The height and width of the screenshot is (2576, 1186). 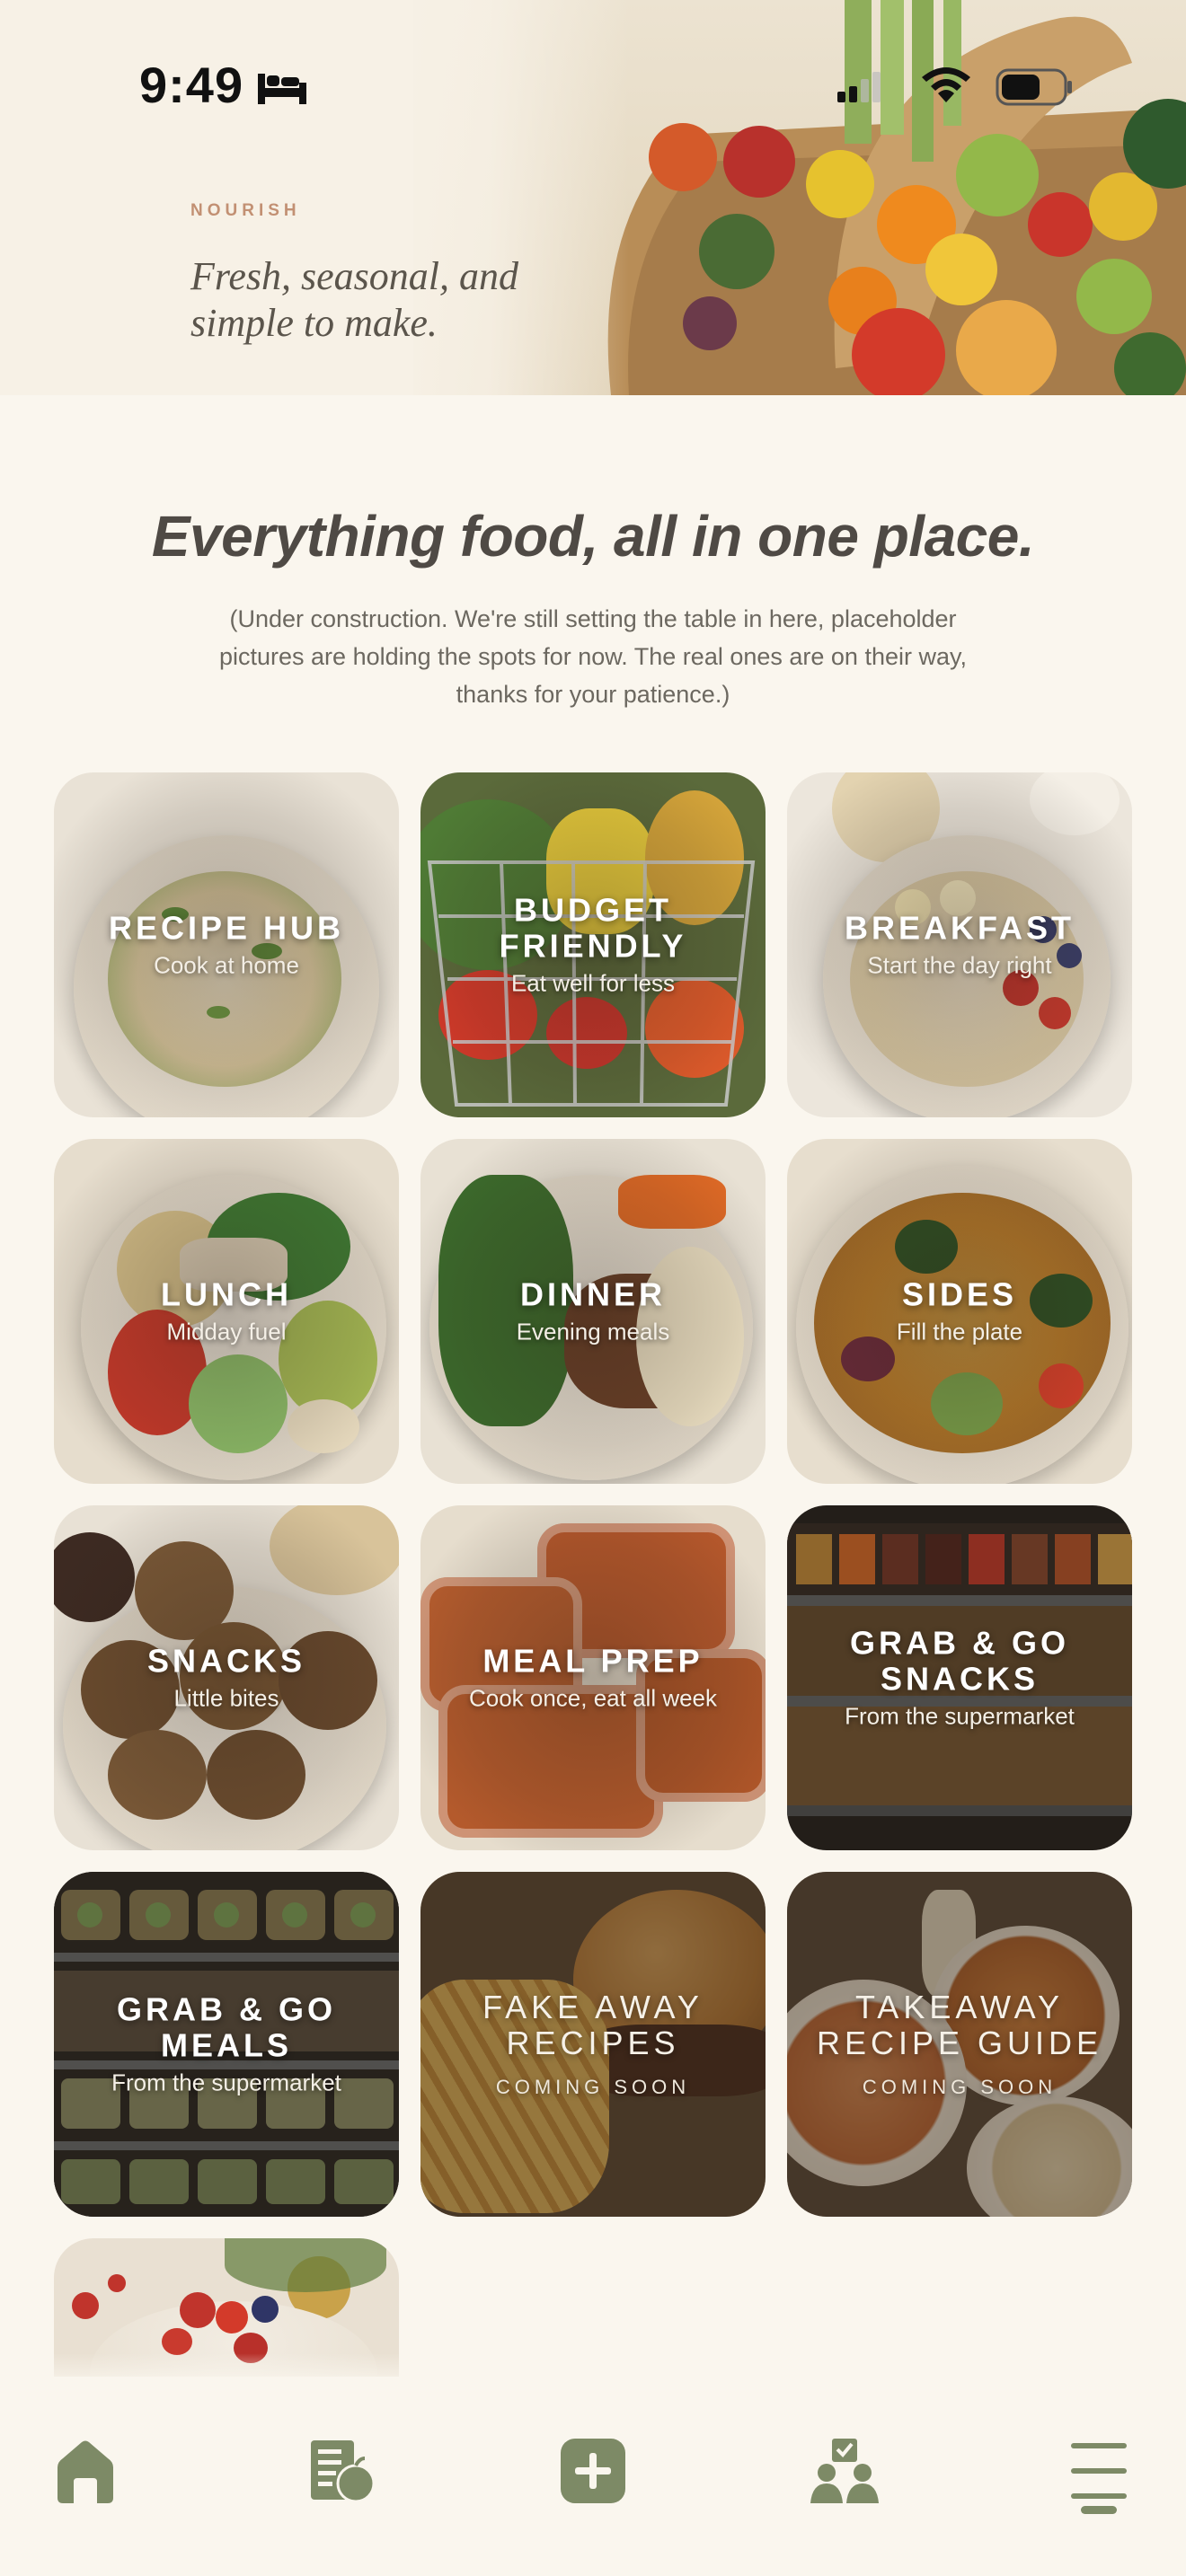 I want to click on tile-dinner: DINNER Evening meals, so click(x=593, y=1311).